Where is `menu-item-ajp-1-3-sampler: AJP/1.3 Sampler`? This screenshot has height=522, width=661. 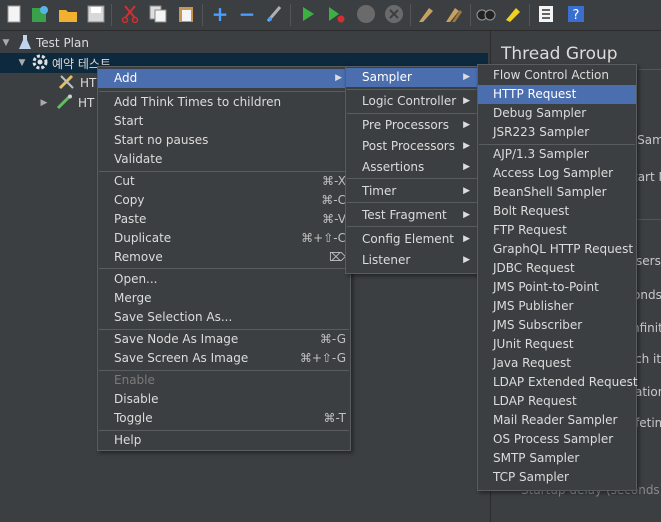 menu-item-ajp-1-3-sampler: AJP/1.3 Sampler is located at coordinates (557, 154).